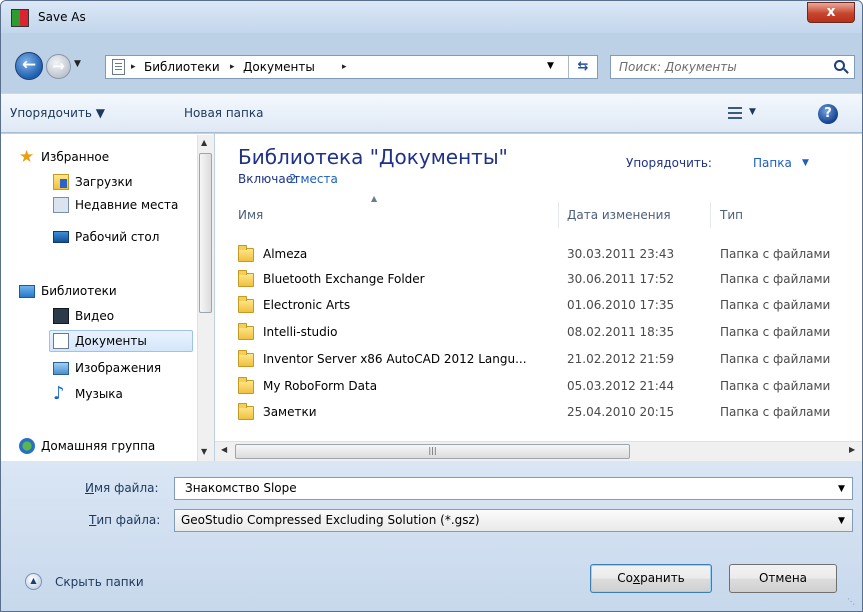  Describe the element at coordinates (61, 316) in the screenshot. I see `video-icon` at that location.